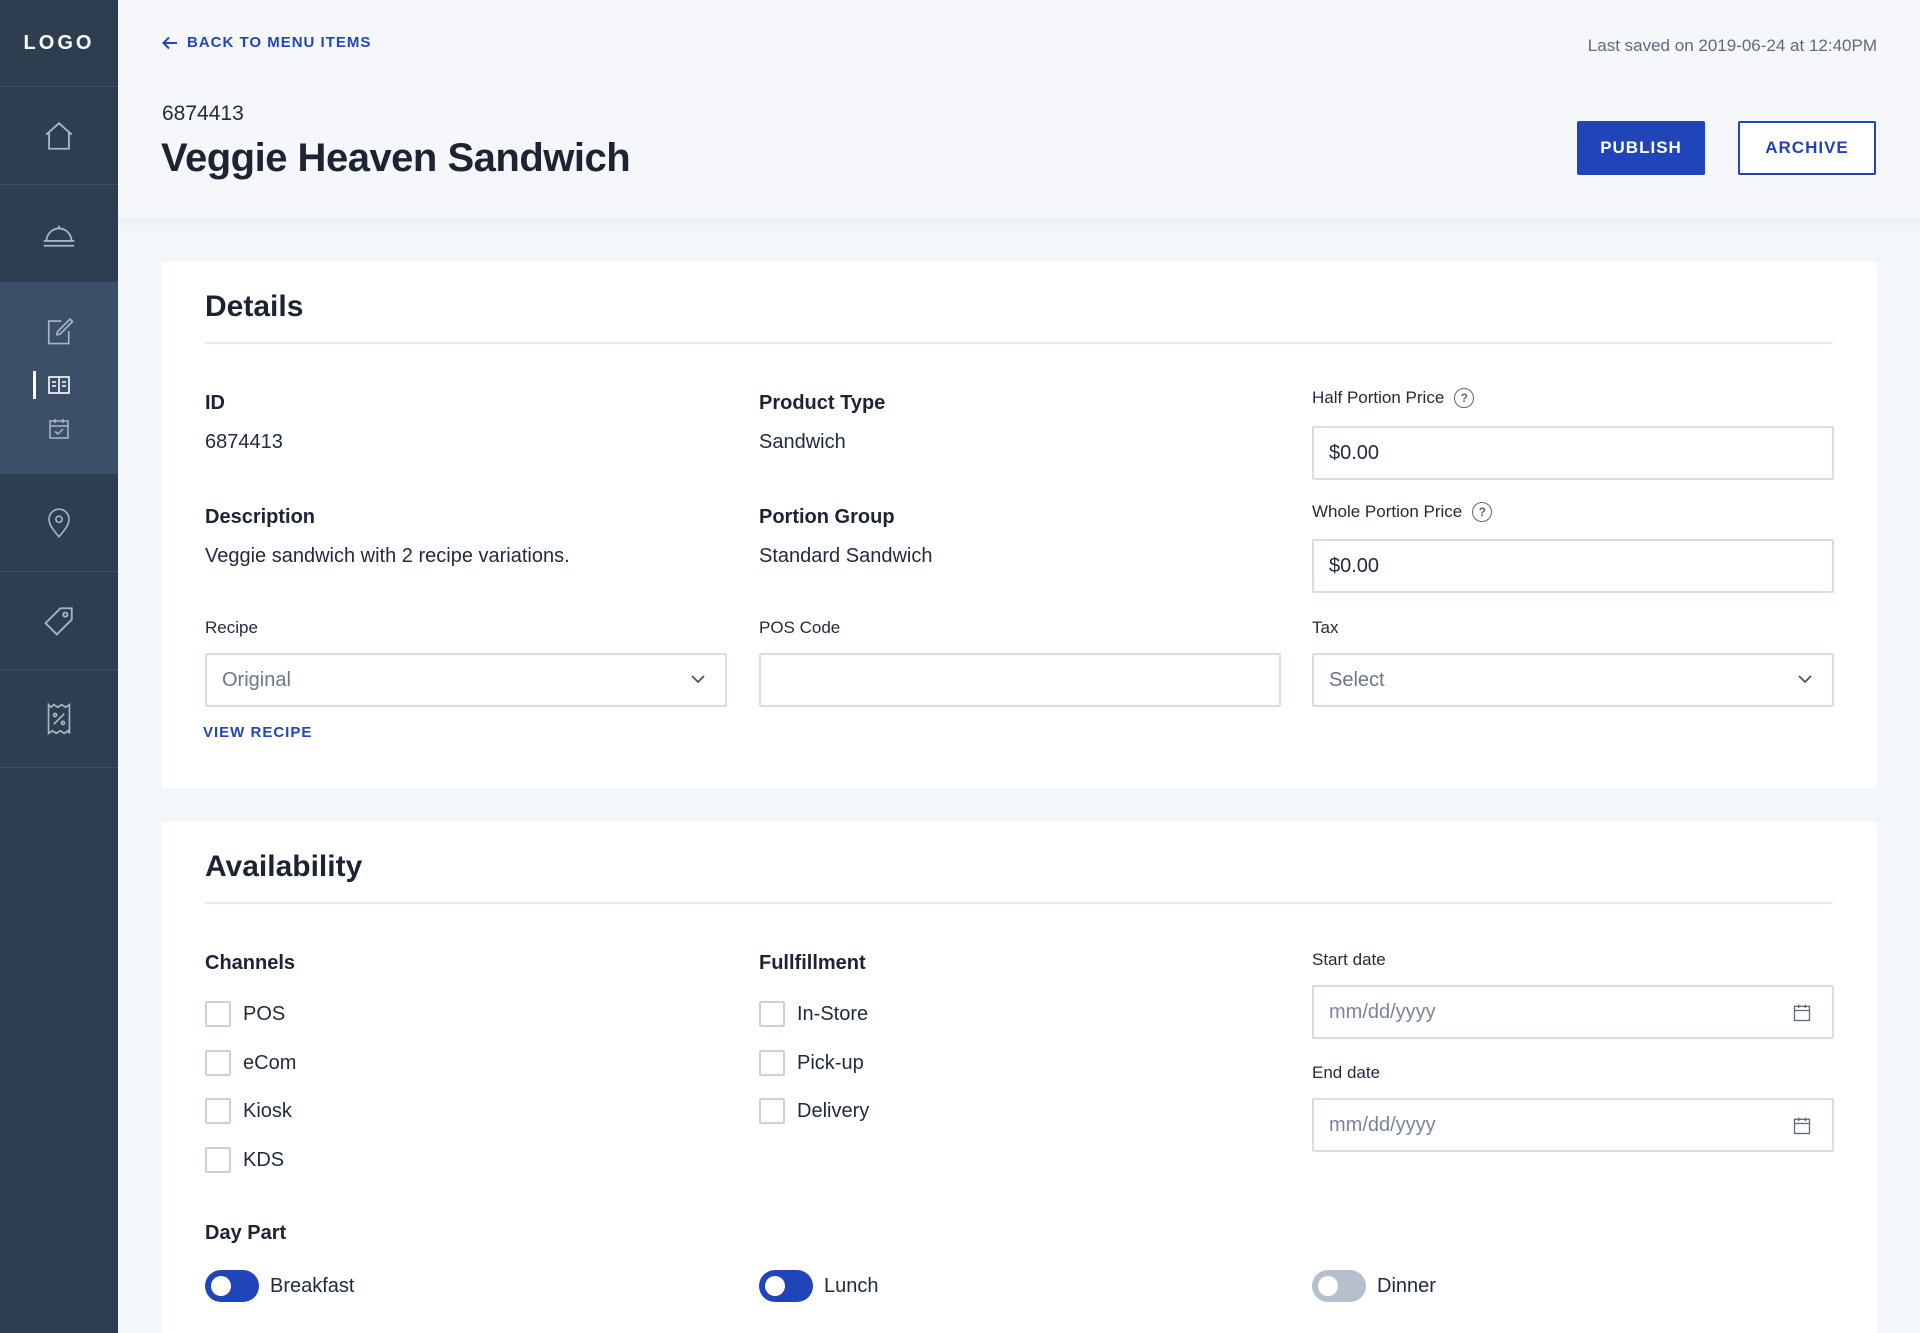 This screenshot has width=1920, height=1333. I want to click on whole-portion-price-input, so click(1573, 566).